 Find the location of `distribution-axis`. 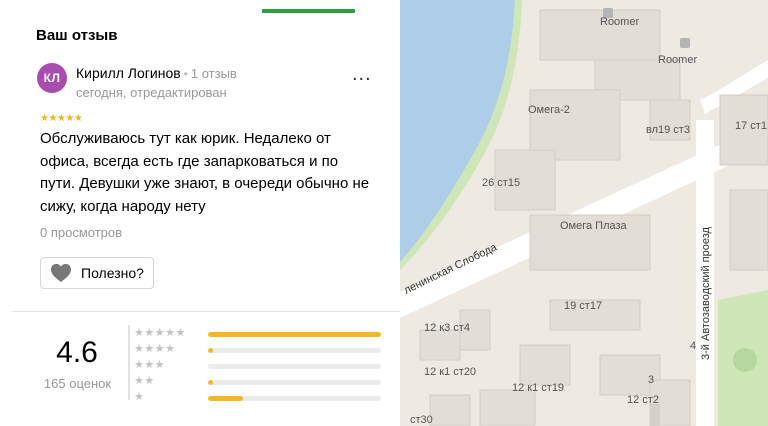

distribution-axis is located at coordinates (129, 362).